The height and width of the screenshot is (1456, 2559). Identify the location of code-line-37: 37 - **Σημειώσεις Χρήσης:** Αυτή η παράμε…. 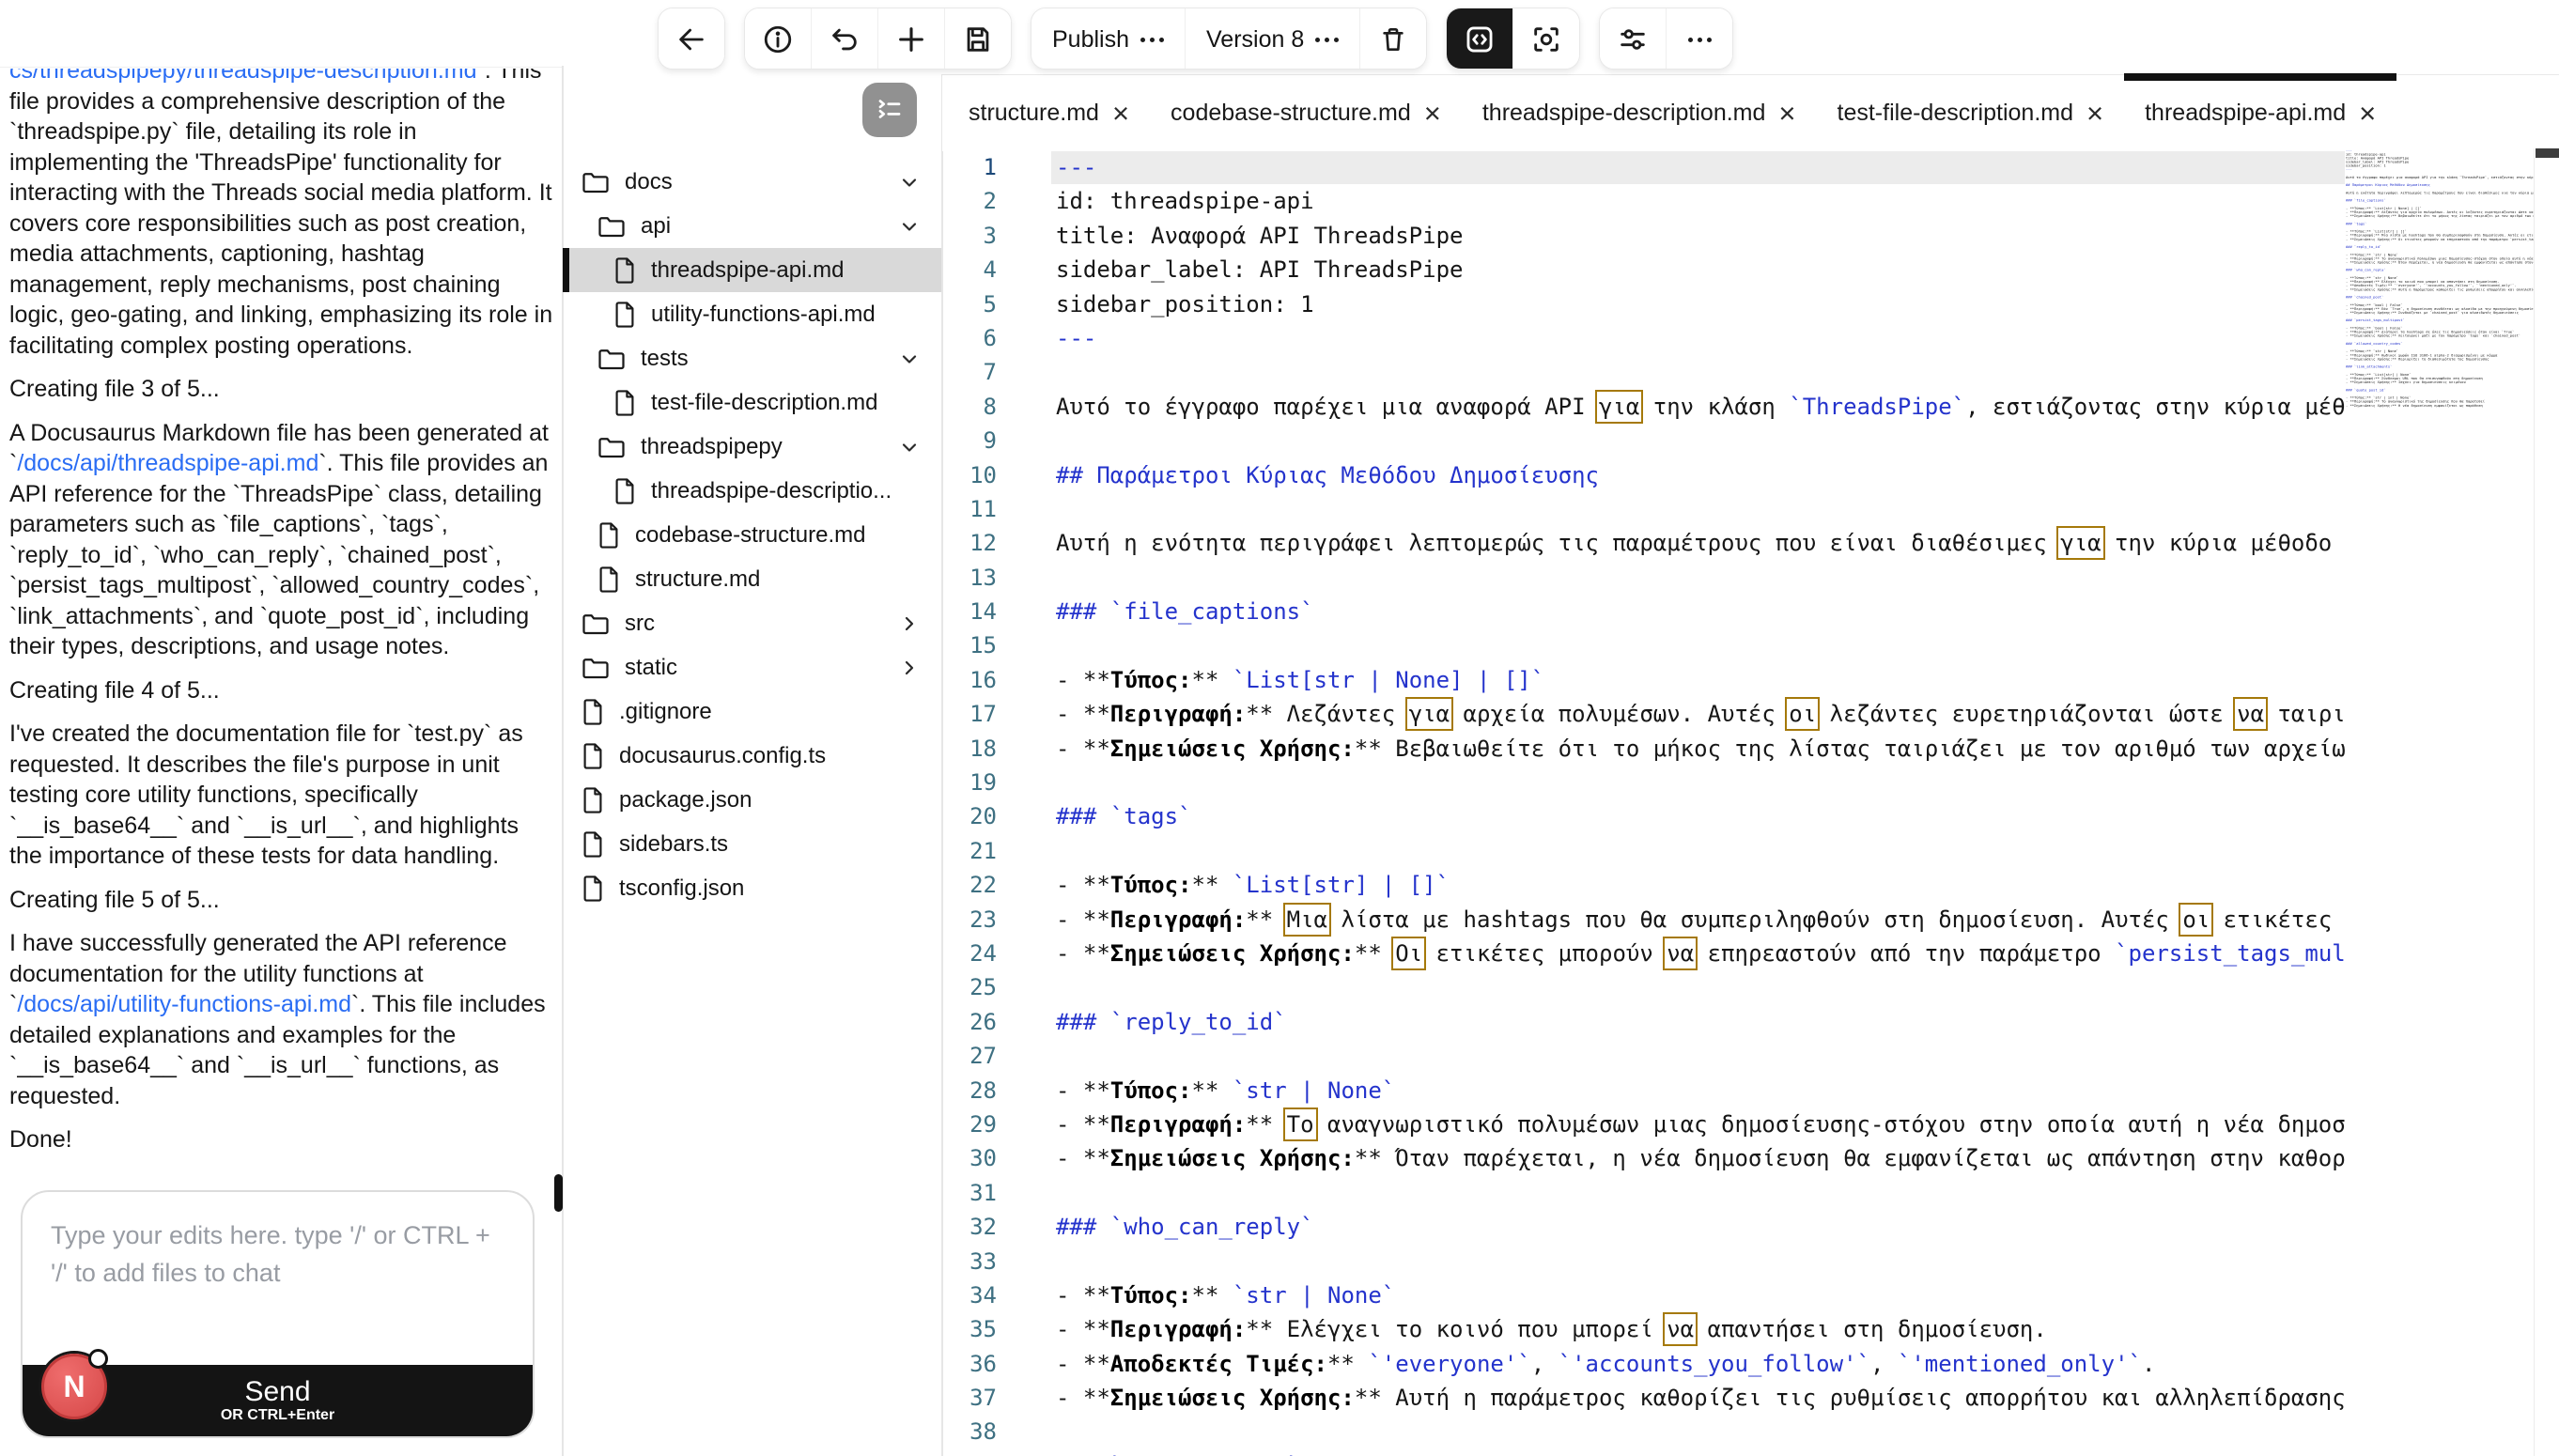
(1738, 1398).